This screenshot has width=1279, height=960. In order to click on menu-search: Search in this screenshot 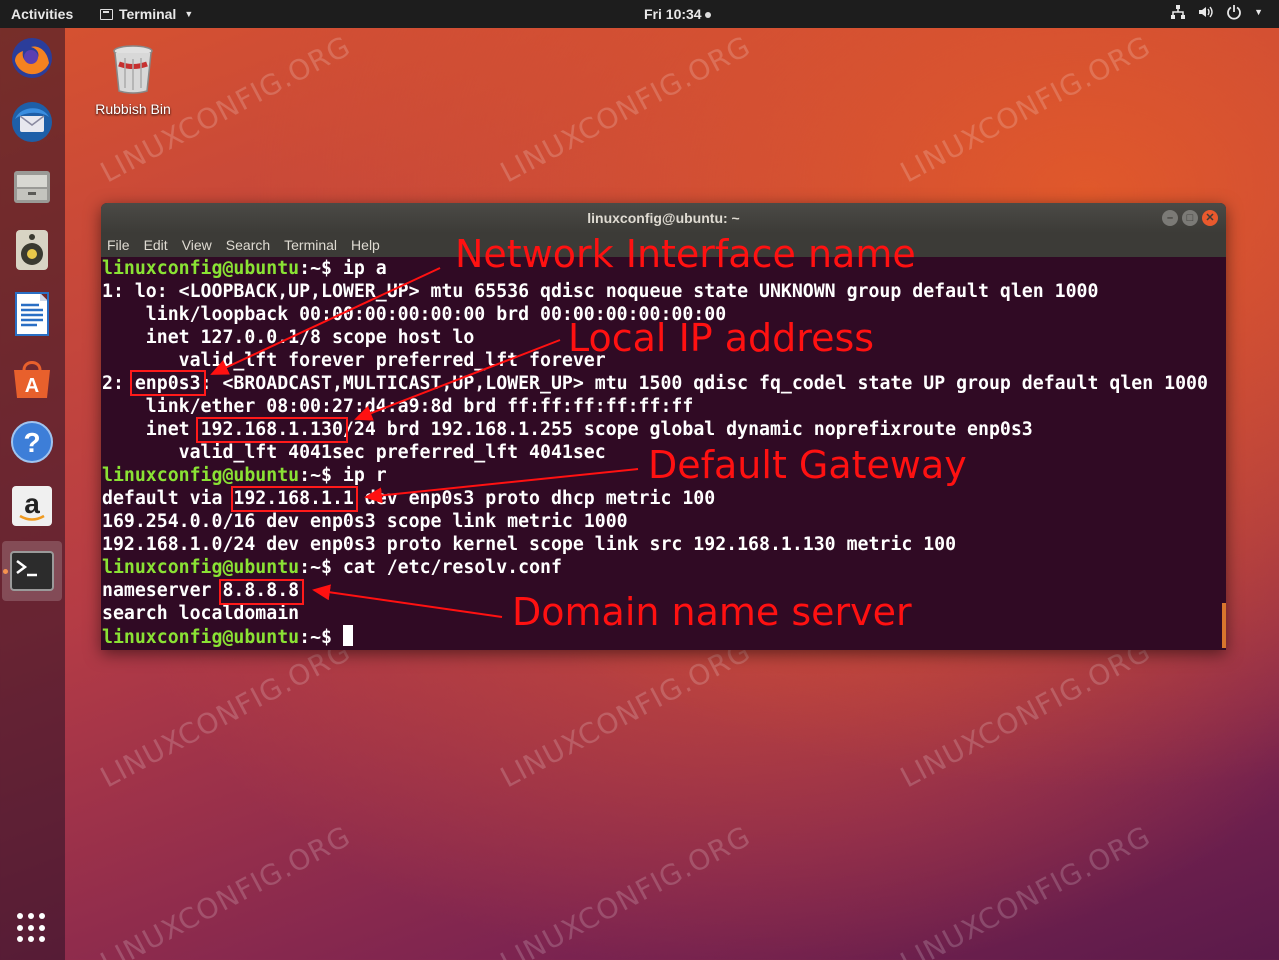, I will do `click(248, 245)`.